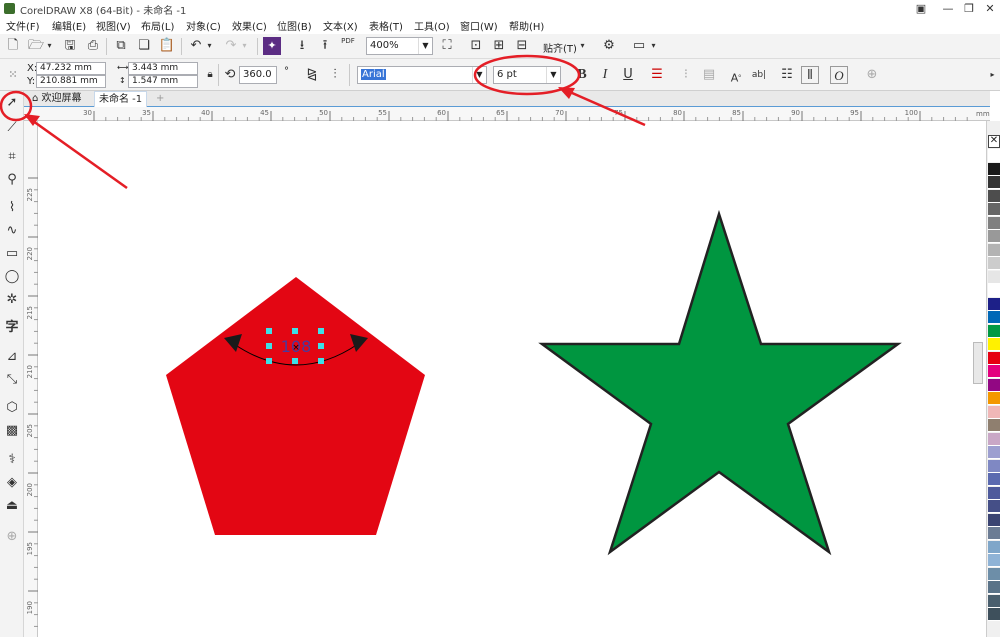 Image resolution: width=1000 pixels, height=637 pixels. What do you see at coordinates (839, 75) in the screenshot?
I see `interactive-oblique-icon: O` at bounding box center [839, 75].